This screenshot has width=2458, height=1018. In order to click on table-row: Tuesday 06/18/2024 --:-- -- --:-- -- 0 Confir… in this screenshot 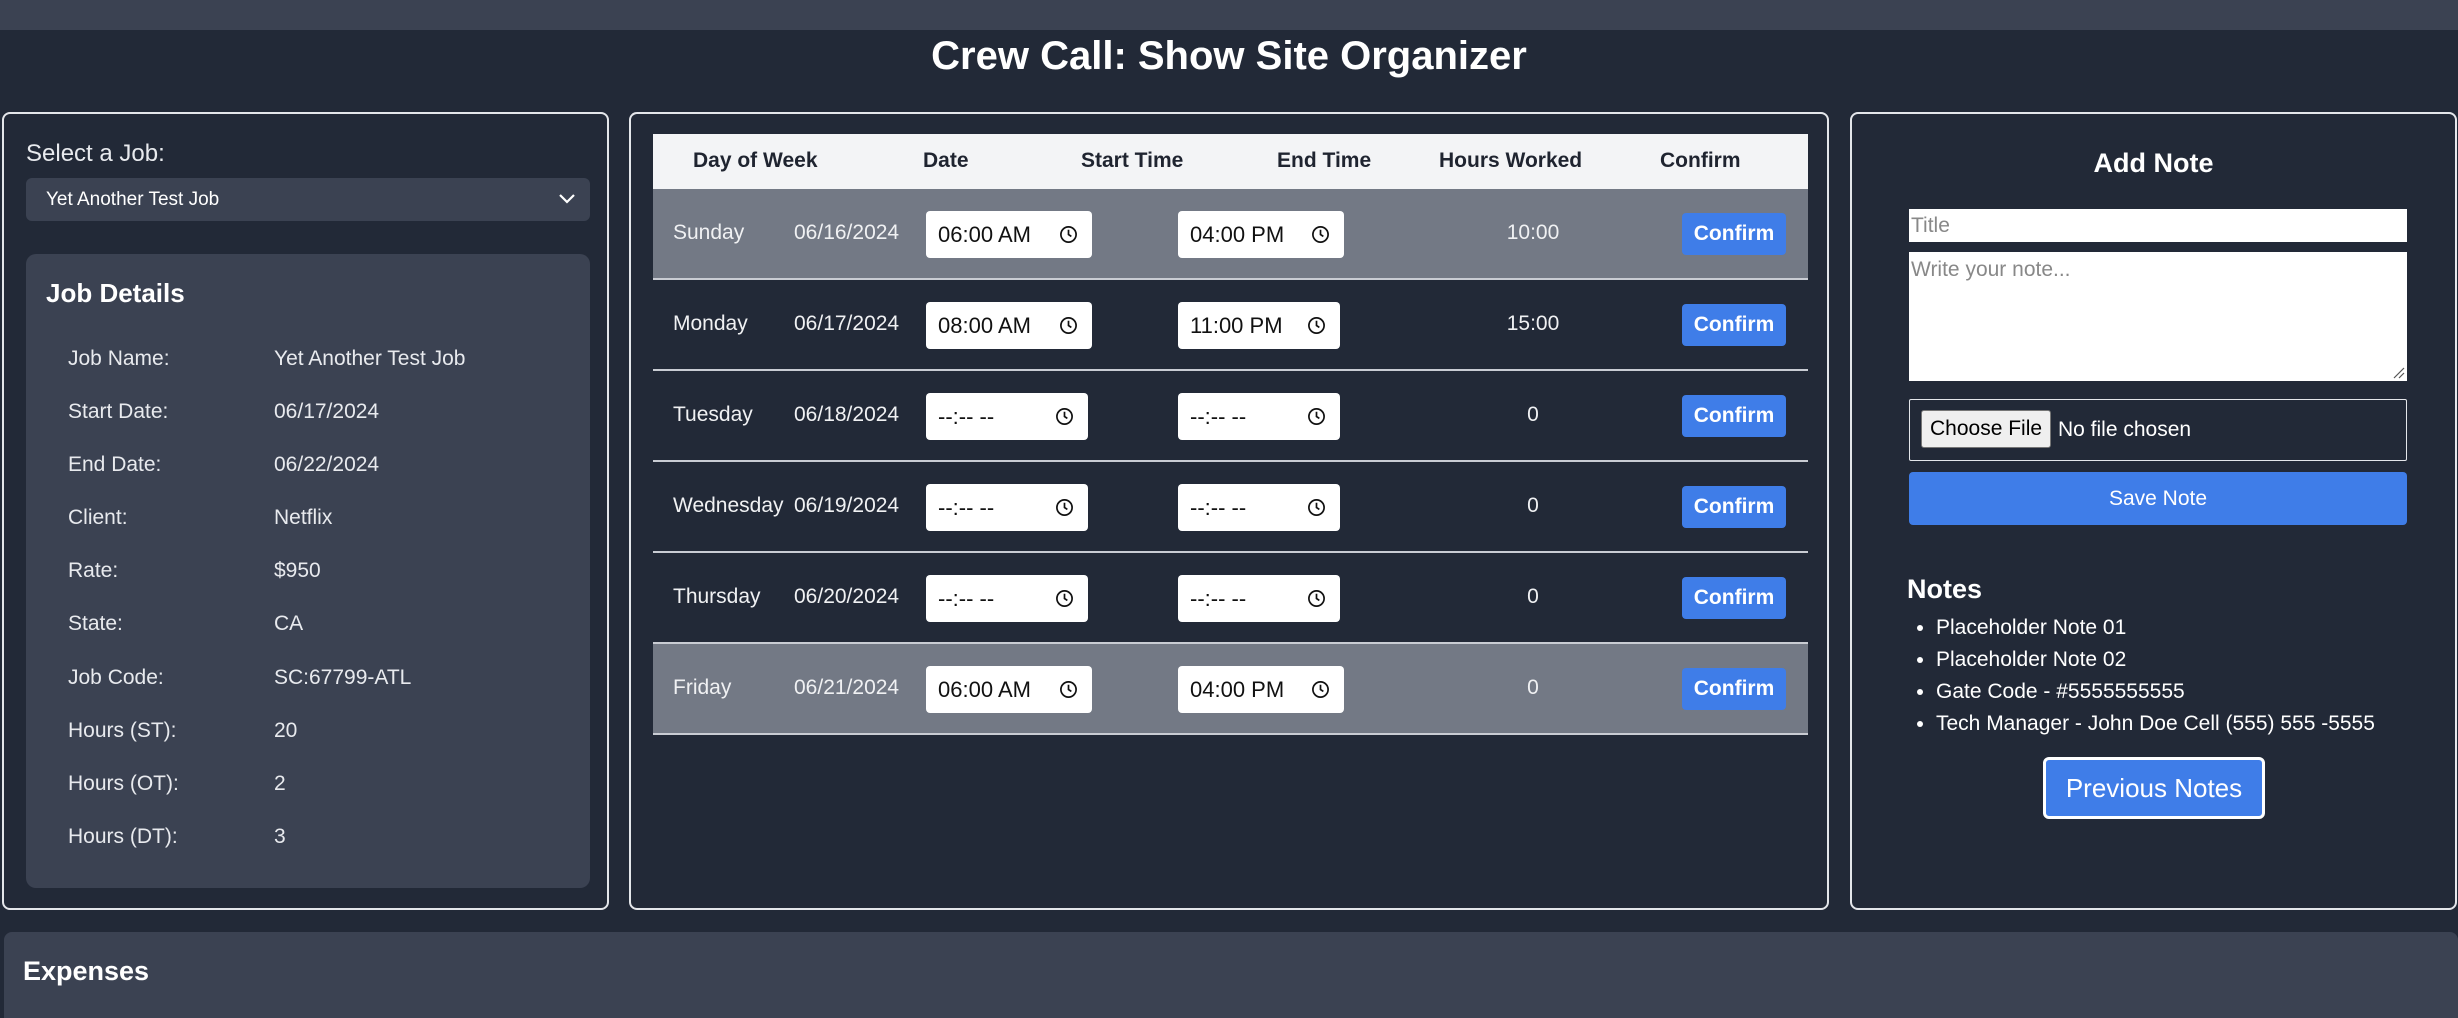, I will do `click(1230, 416)`.